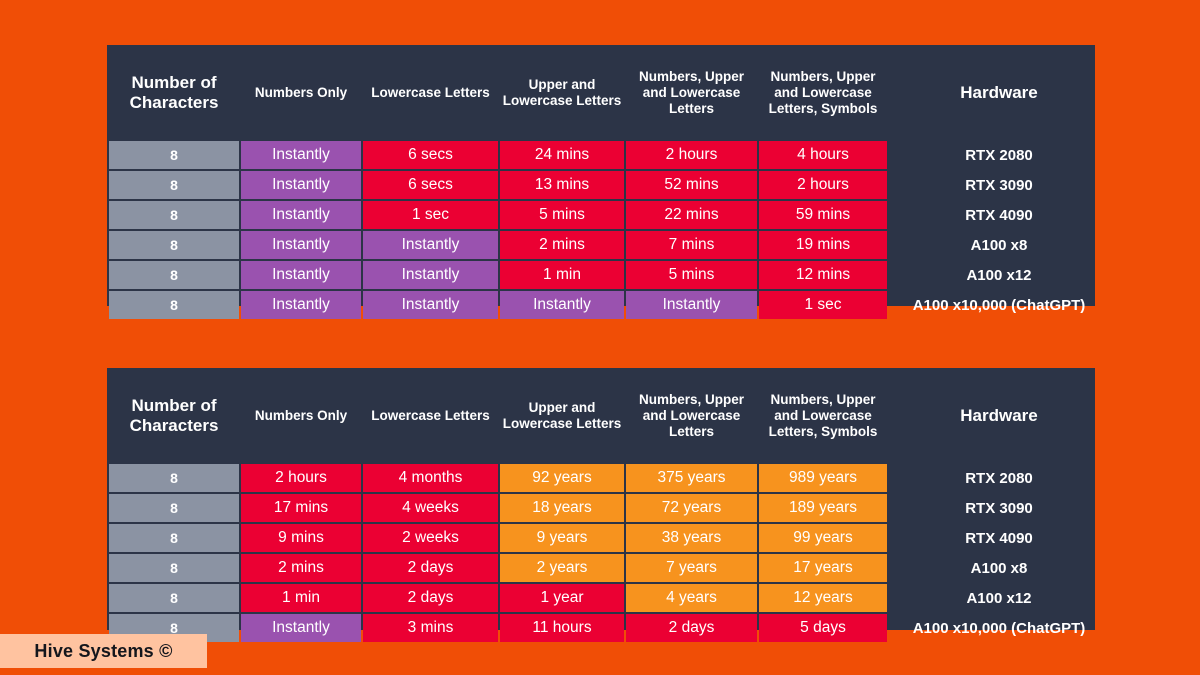  I want to click on column-header-upper-and-lowercase-letters: Upper and Lowercase Letters, so click(562, 415).